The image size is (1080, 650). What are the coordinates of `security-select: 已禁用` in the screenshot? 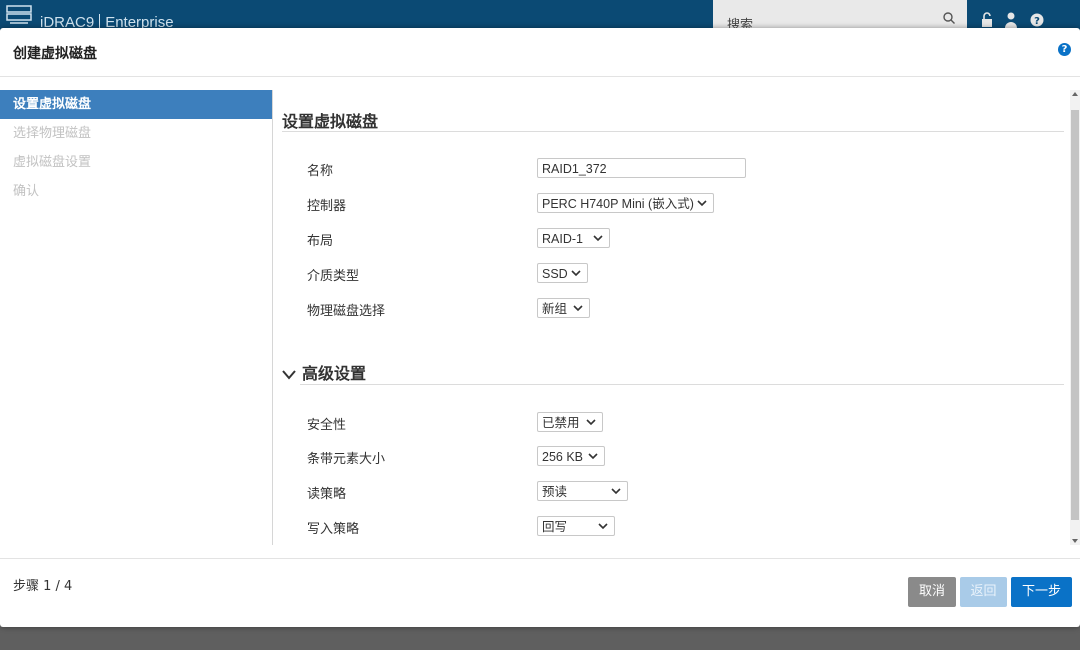 It's located at (570, 422).